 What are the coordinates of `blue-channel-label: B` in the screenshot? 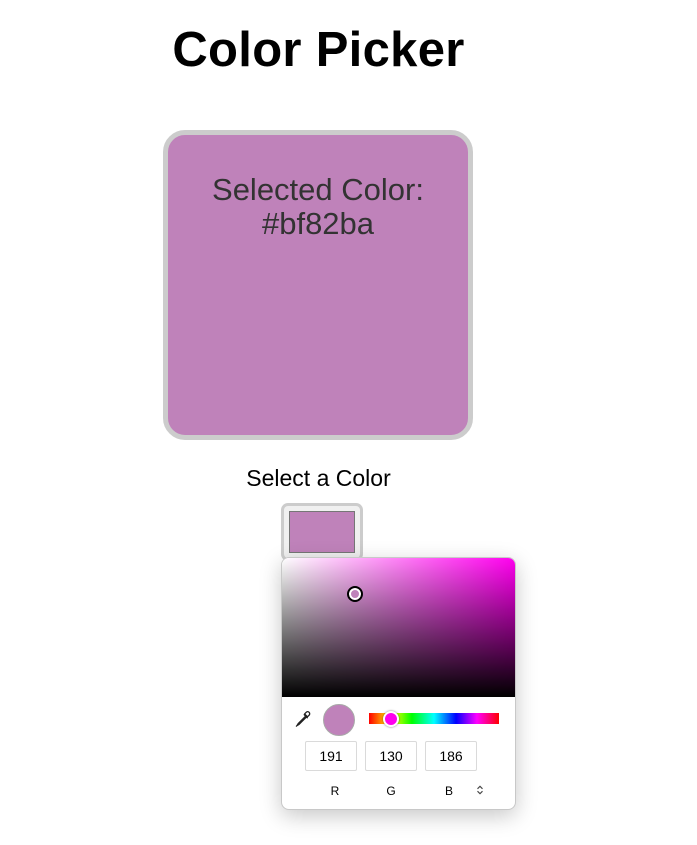 It's located at (448, 791).